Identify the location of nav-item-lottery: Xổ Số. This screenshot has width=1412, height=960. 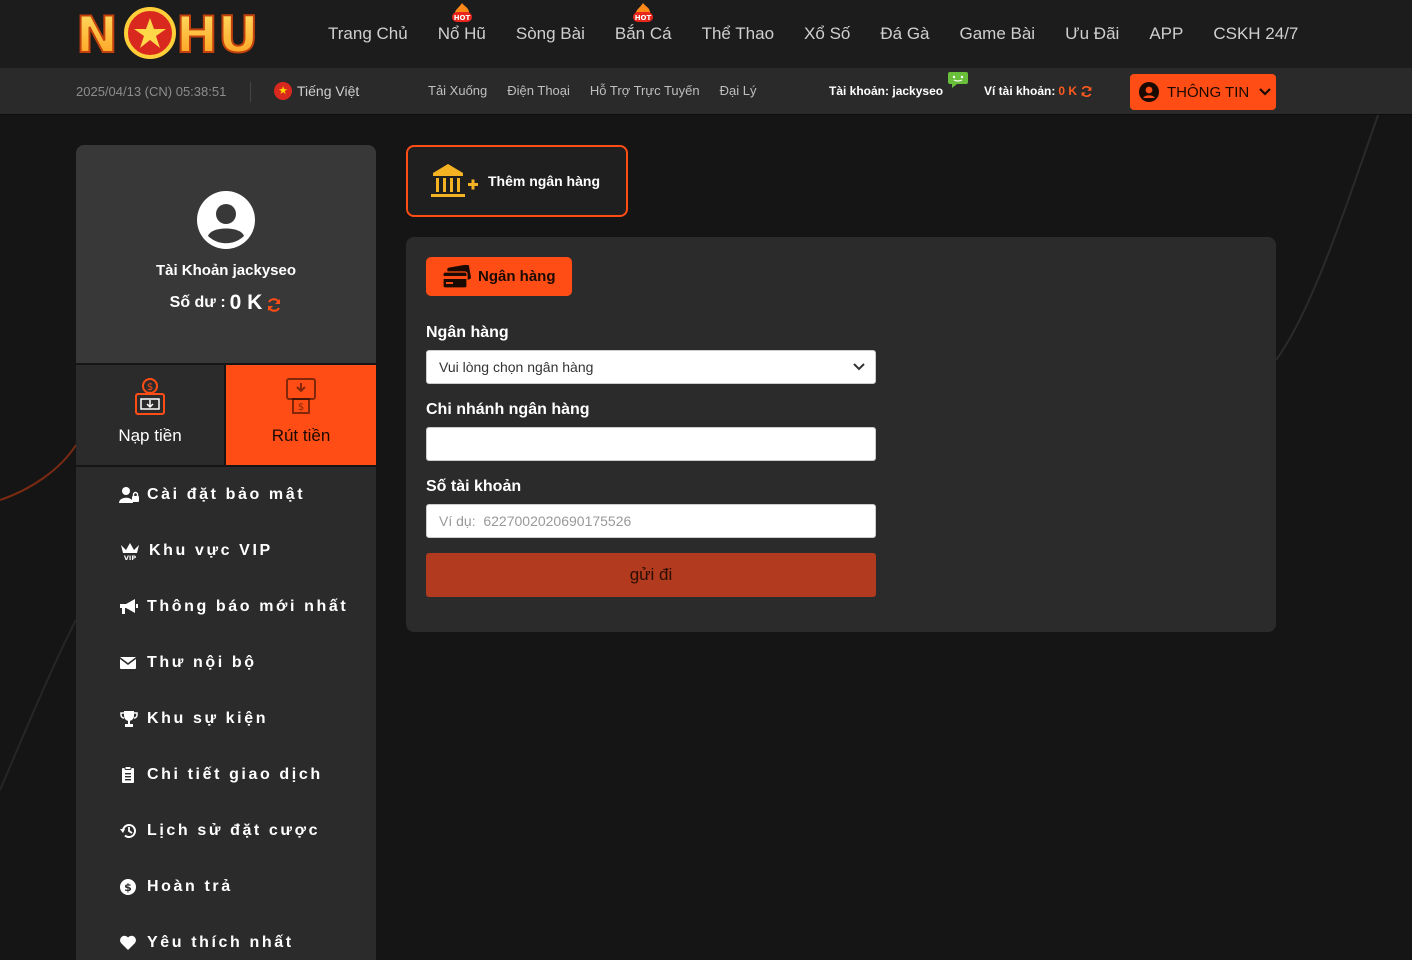
(827, 34).